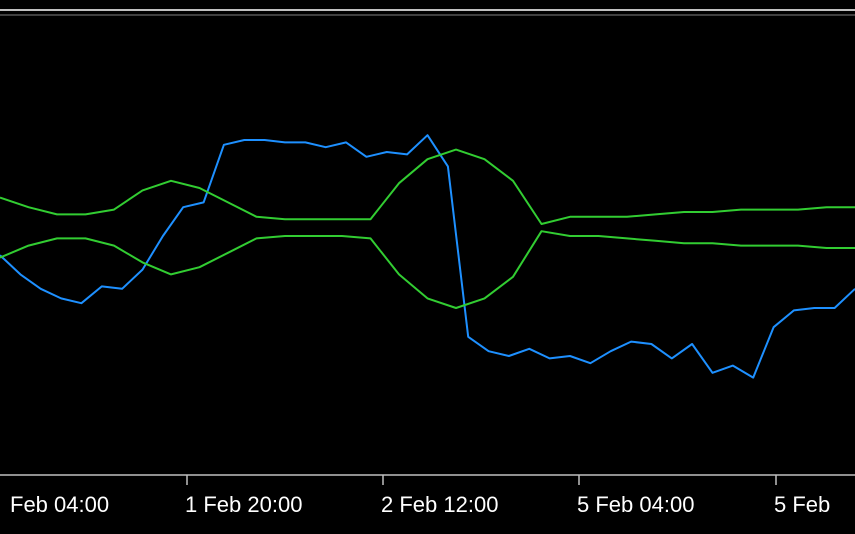 The width and height of the screenshot is (855, 534). Describe the element at coordinates (59, 504) in the screenshot. I see `x-tick-label: Feb 04:00` at that location.